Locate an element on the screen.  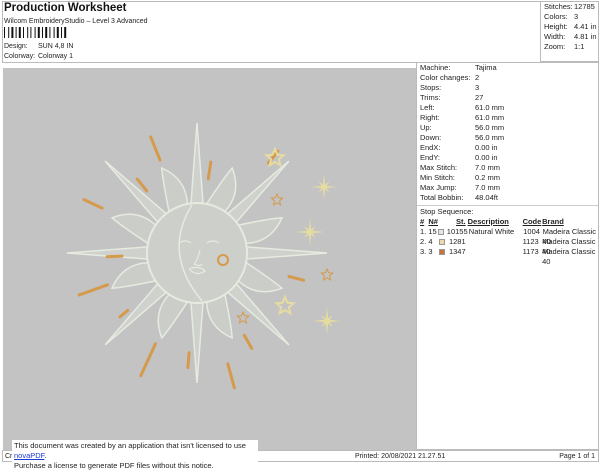
stop-sequence-header: # N# St. Description Code Brand is located at coordinates (507, 222).